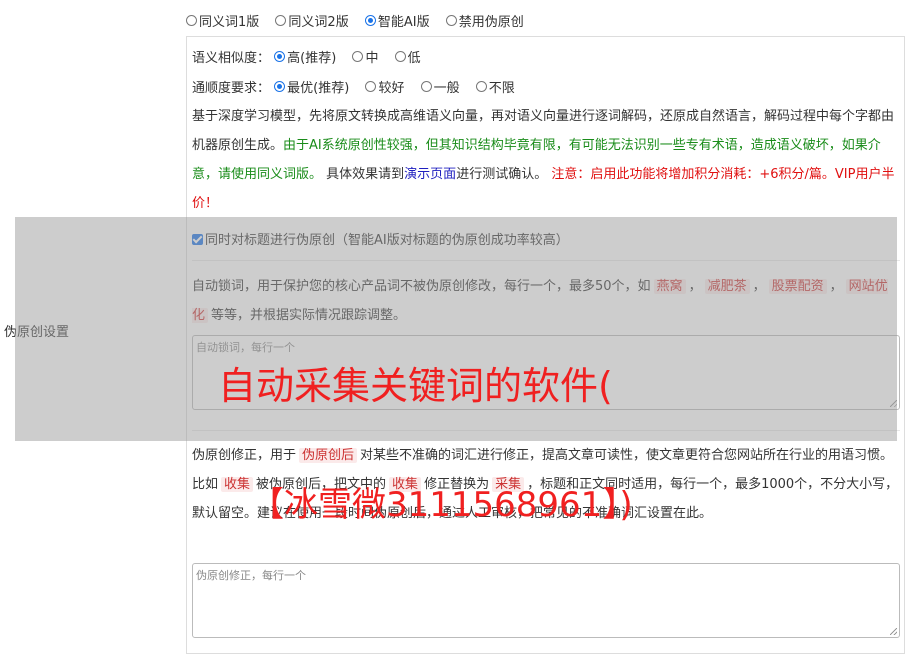 Image resolution: width=911 pixels, height=658 pixels. I want to click on similarity-row: 语义相似度： 高(推荐) 中 低, so click(312, 56).